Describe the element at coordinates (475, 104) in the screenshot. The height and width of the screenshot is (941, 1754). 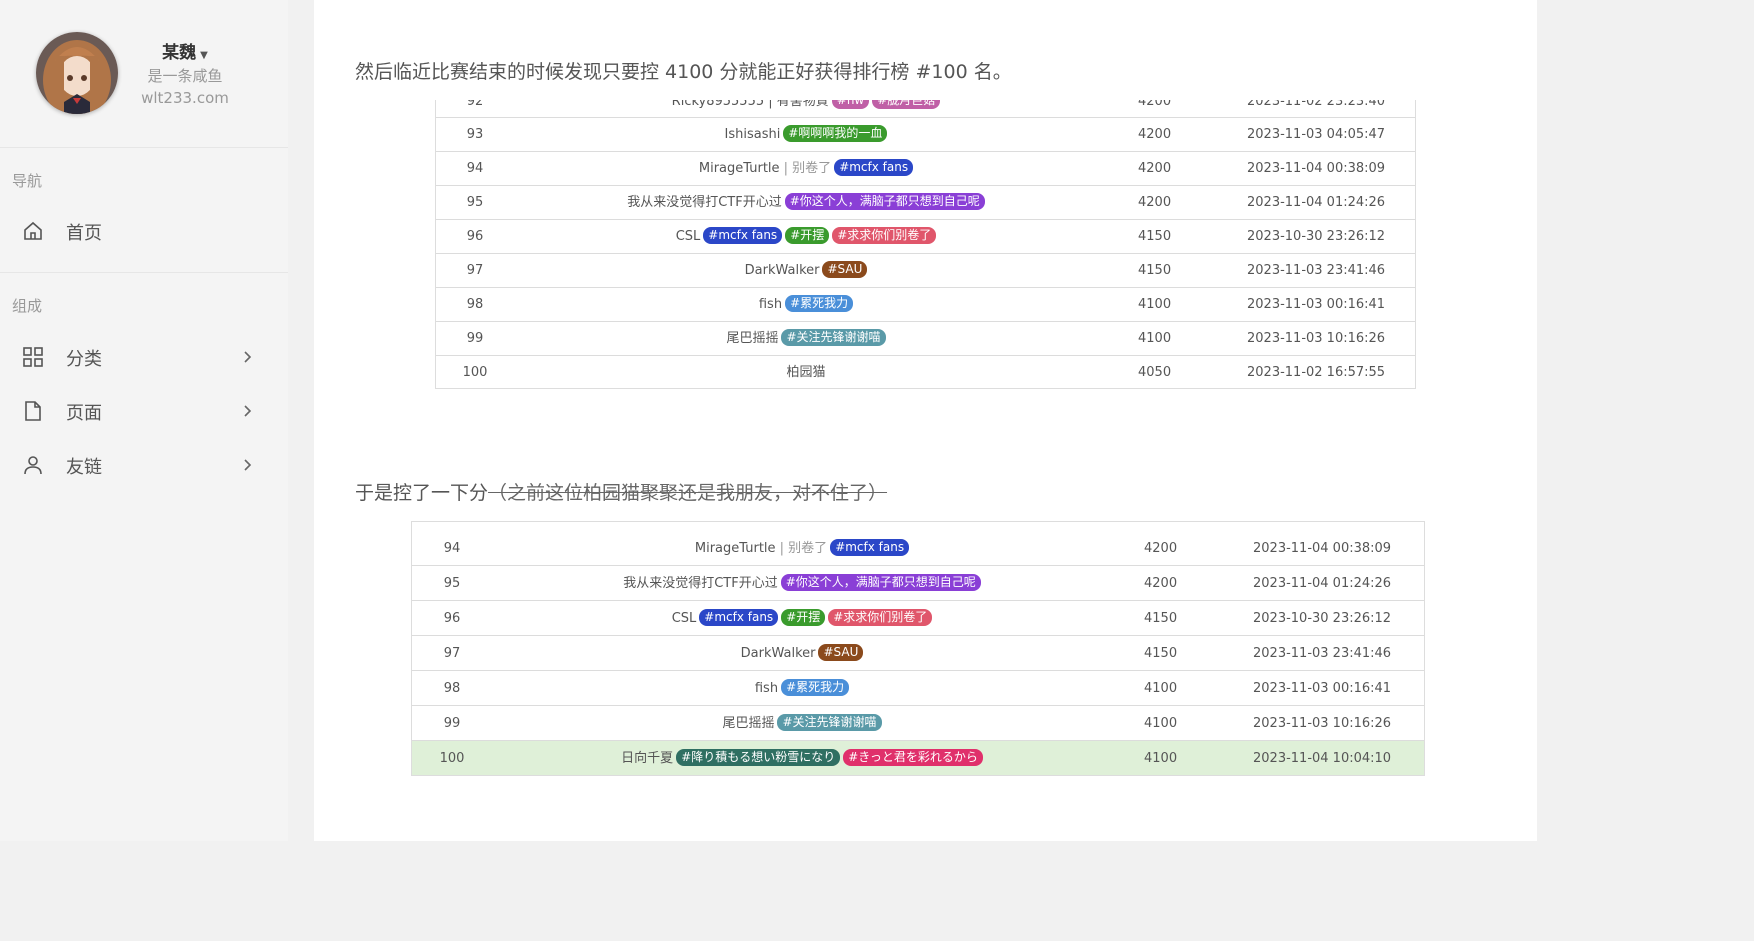
I see `rank-cell: 92` at that location.